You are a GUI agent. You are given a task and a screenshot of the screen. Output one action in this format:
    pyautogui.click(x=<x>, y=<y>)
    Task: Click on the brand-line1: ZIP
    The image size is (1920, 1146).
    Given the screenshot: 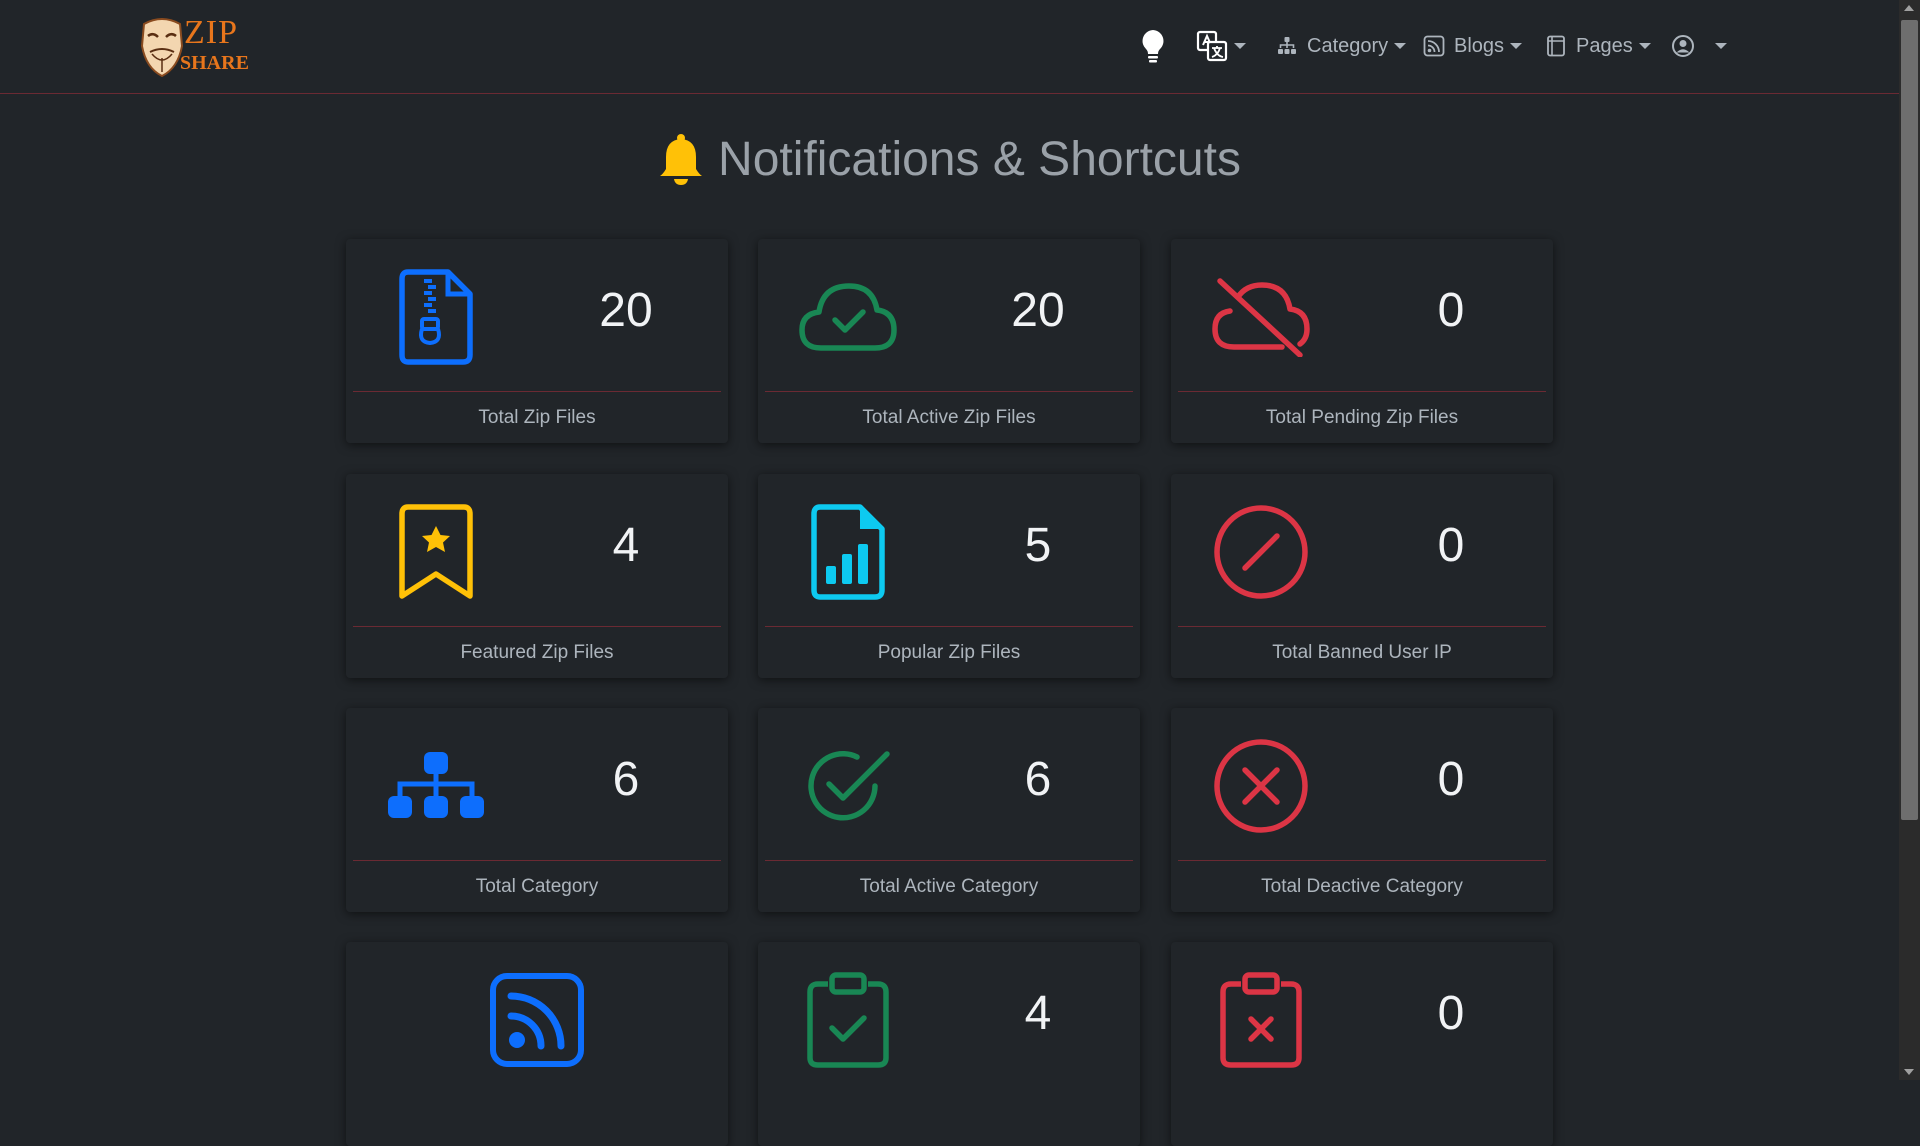 What is the action you would take?
    pyautogui.click(x=211, y=32)
    